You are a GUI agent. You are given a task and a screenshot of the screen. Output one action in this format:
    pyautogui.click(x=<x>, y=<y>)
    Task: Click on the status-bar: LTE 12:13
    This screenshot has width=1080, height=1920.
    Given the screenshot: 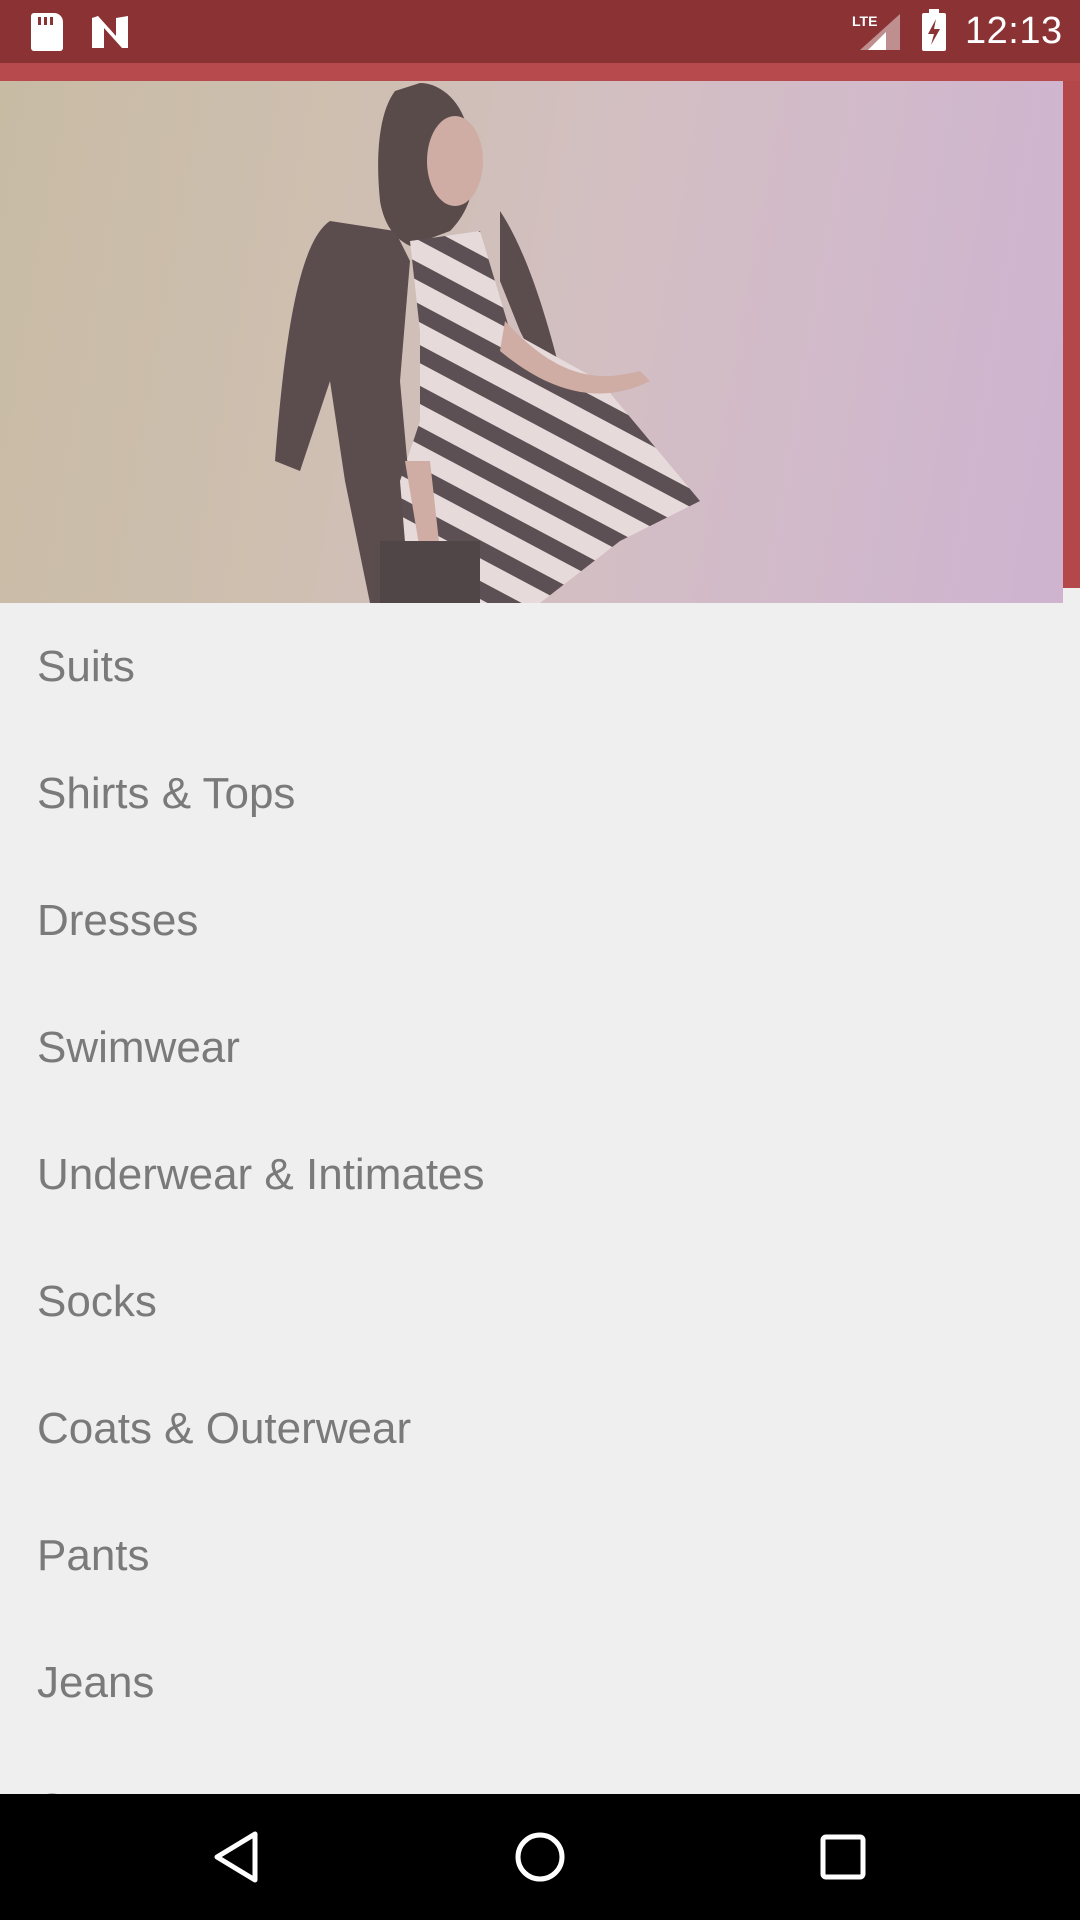 What is the action you would take?
    pyautogui.click(x=540, y=31)
    